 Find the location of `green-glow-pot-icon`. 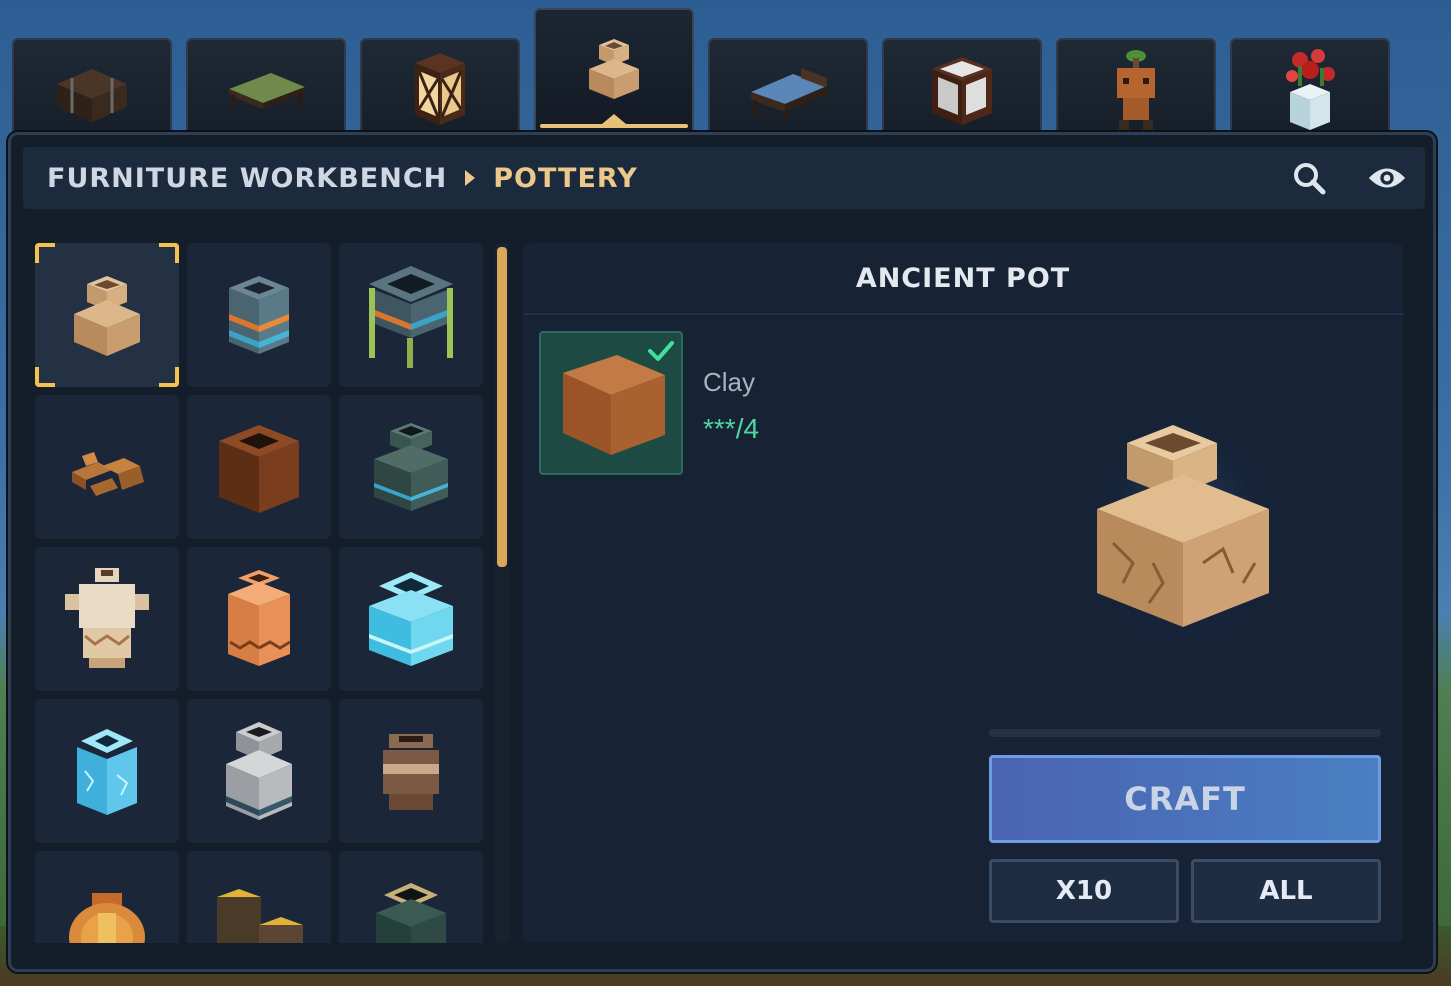

green-glow-pot-icon is located at coordinates (411, 913).